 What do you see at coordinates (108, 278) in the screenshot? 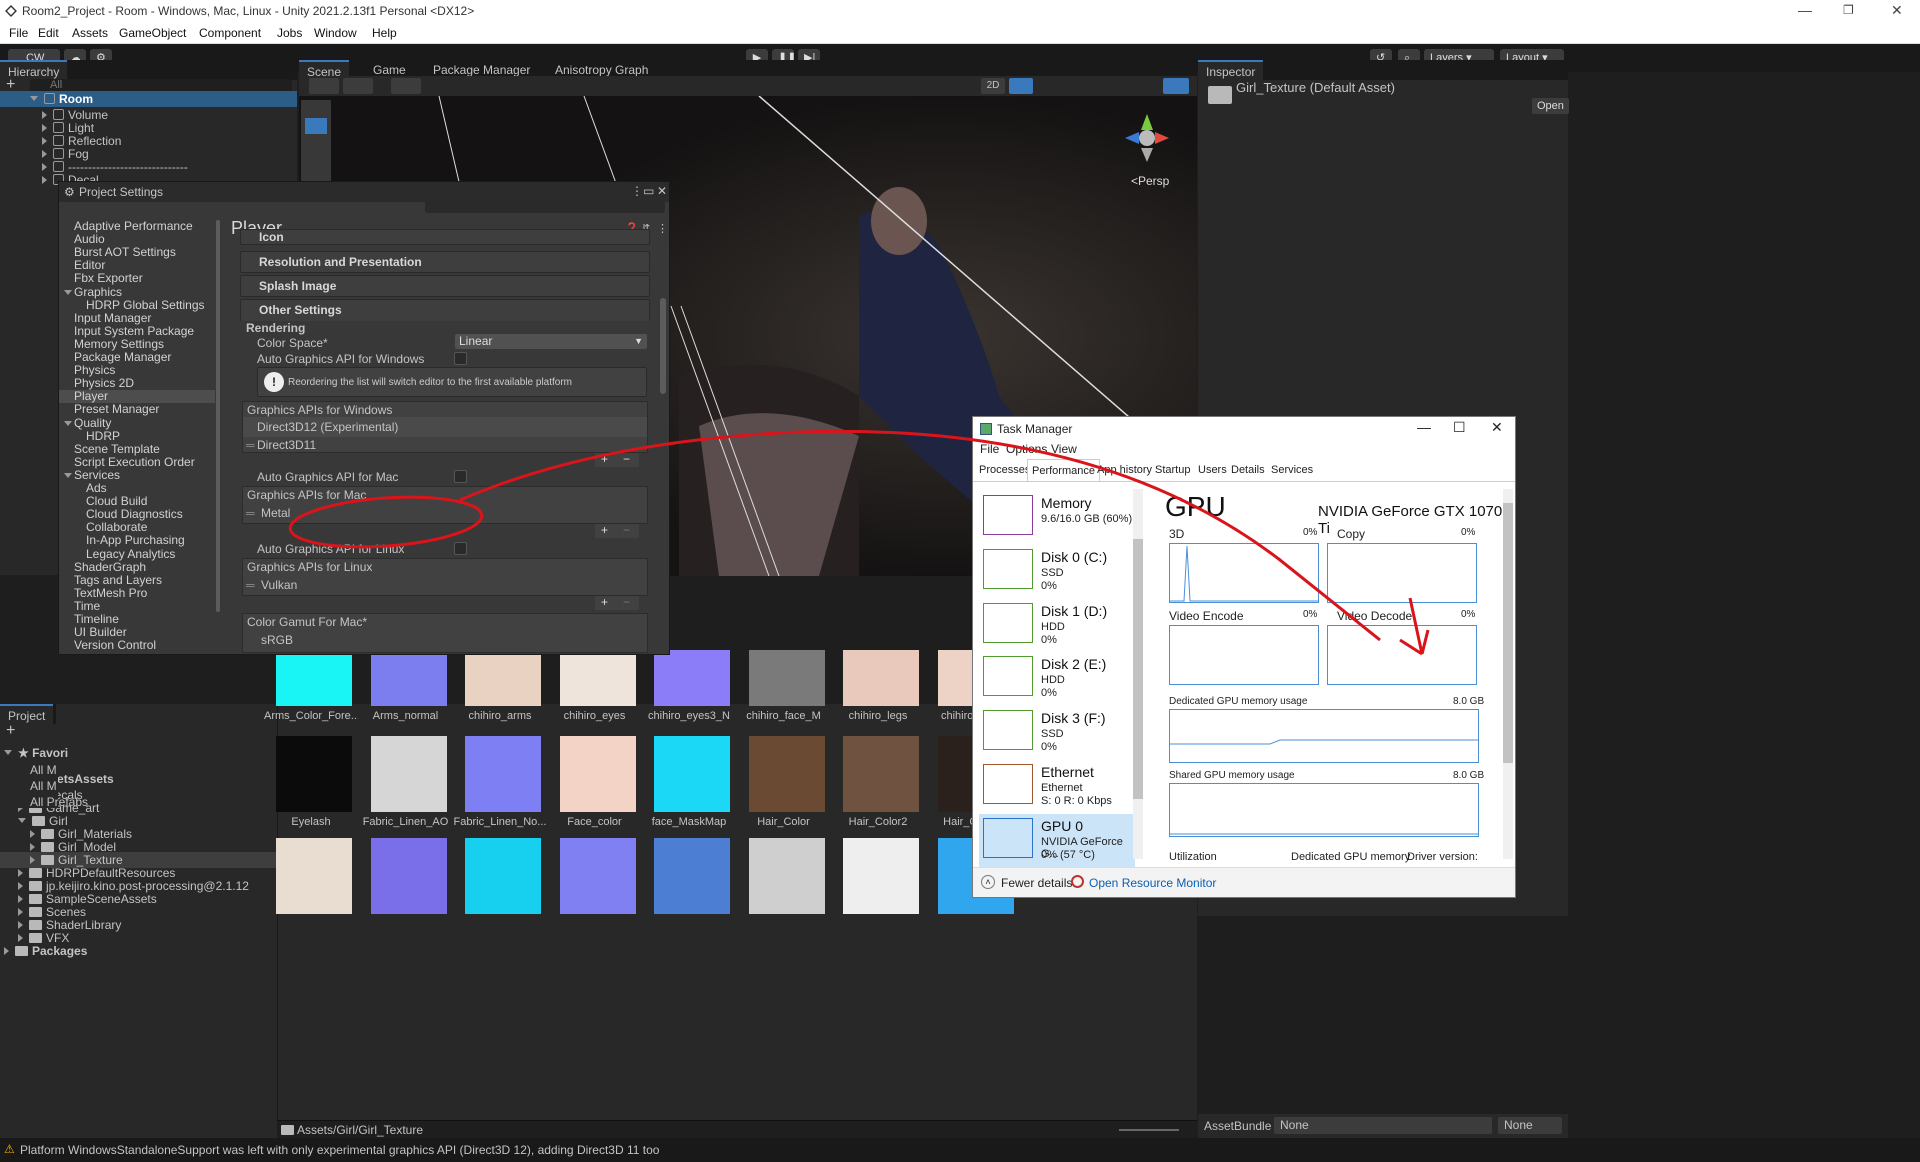
I see `settings-category: Fbx Exporter` at bounding box center [108, 278].